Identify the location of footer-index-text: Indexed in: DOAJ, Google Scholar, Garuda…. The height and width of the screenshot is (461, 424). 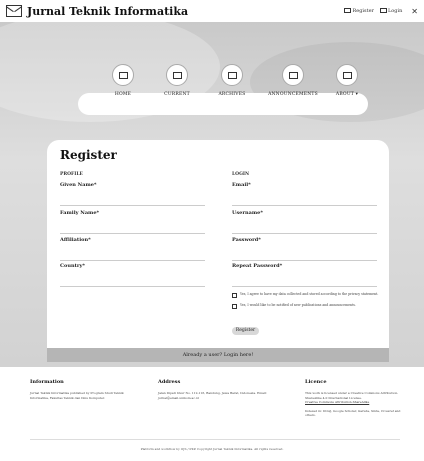
(353, 413).